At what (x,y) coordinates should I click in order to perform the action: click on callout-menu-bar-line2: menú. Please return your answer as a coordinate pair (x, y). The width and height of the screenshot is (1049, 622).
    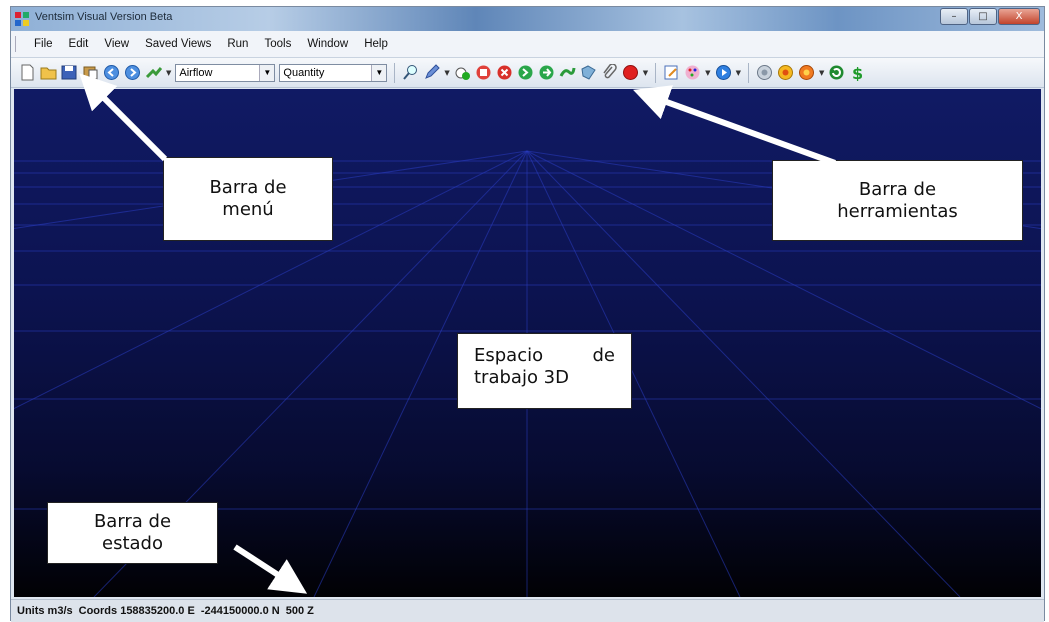
    Looking at the image, I should click on (248, 209).